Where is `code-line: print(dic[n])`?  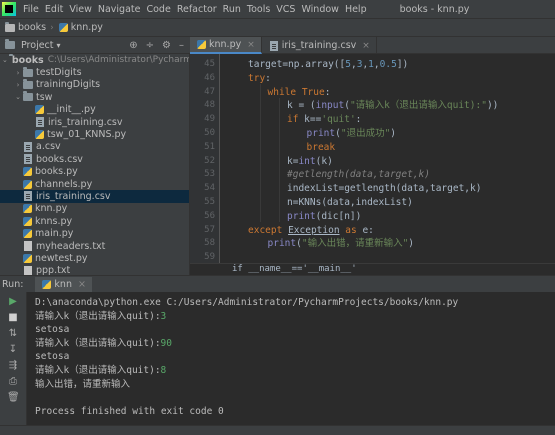
code-line: print(dic[n]) is located at coordinates (324, 216).